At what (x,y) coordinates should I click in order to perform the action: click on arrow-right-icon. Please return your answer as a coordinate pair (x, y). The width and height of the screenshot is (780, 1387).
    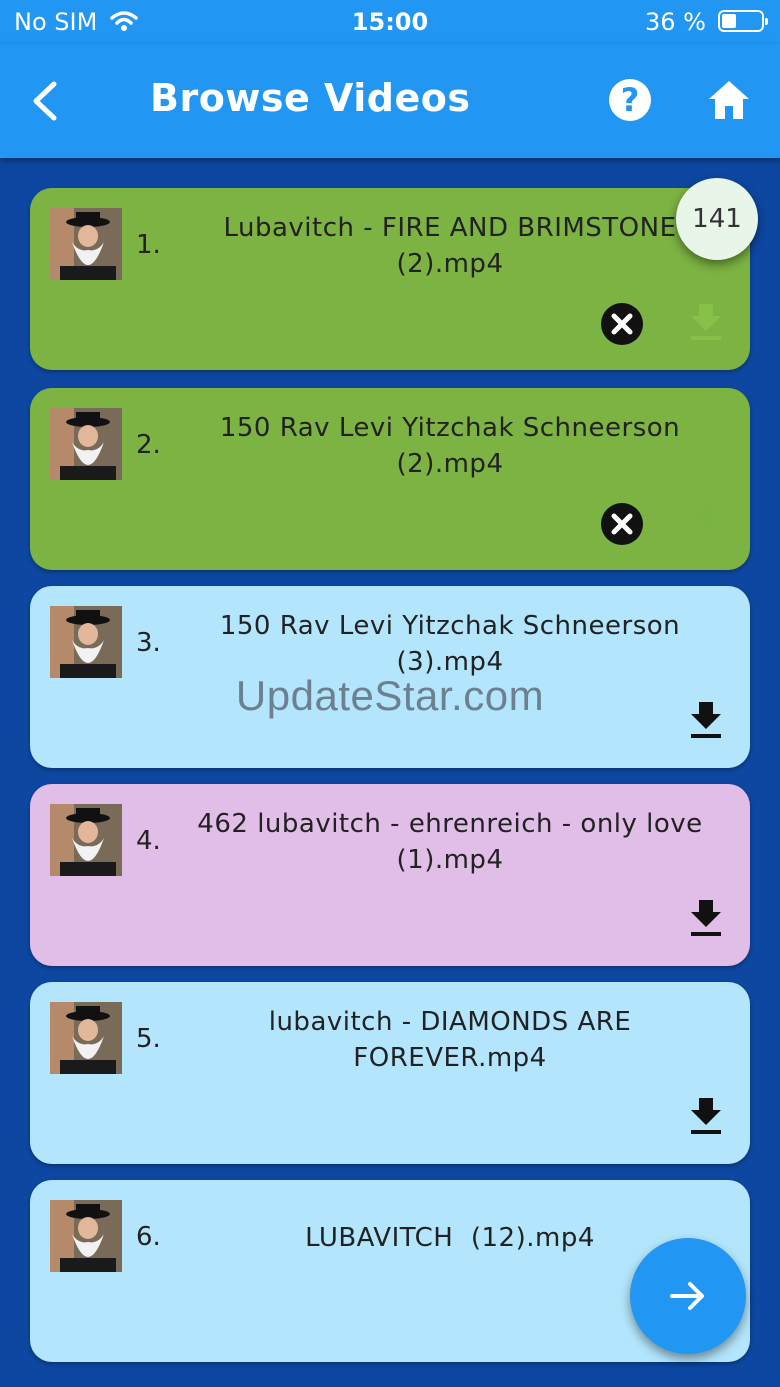
    Looking at the image, I should click on (687, 1296).